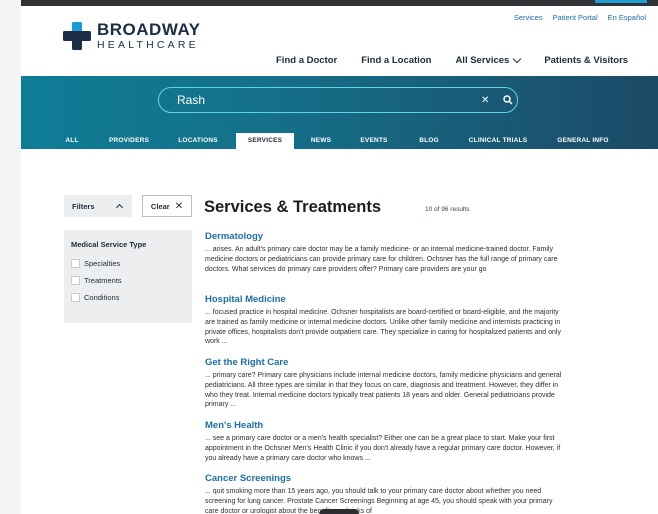  What do you see at coordinates (265, 141) in the screenshot?
I see `tab-services: SERVICES` at bounding box center [265, 141].